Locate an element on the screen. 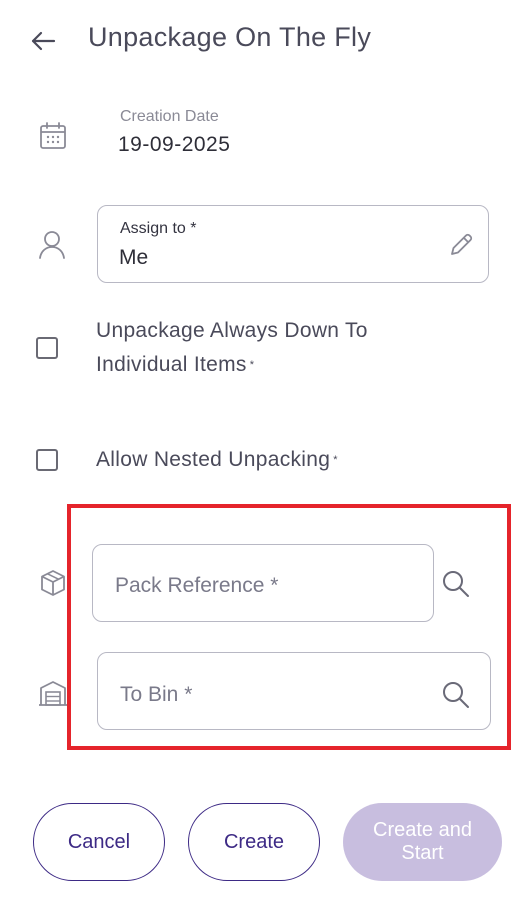  cancel-button: Cancel is located at coordinates (99, 842).